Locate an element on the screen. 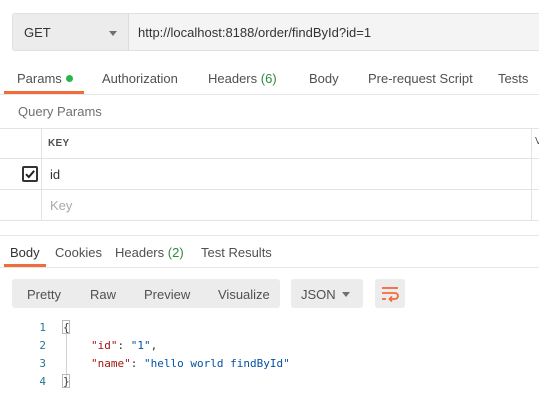 The width and height of the screenshot is (539, 403). line-number: 3 is located at coordinates (42, 363).